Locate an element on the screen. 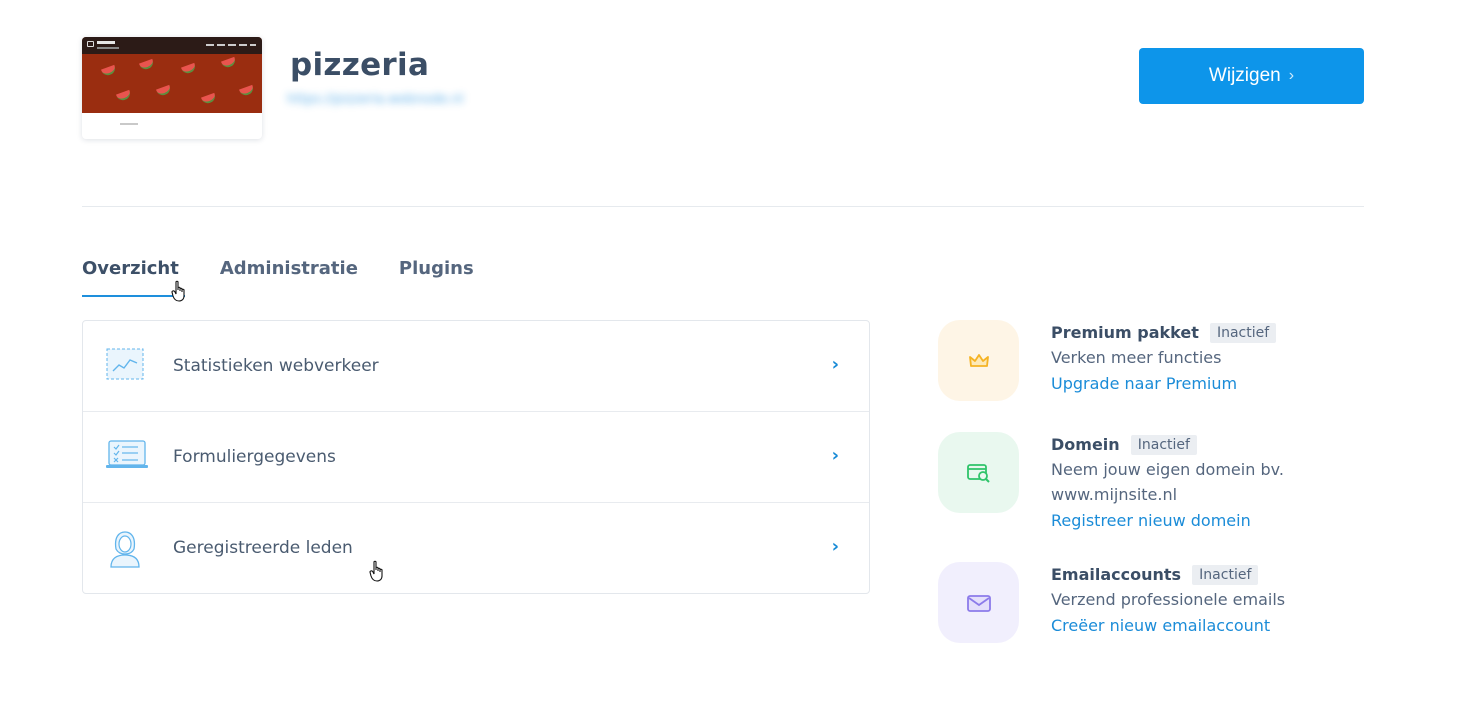  thumbnail-text is located at coordinates (129, 124).